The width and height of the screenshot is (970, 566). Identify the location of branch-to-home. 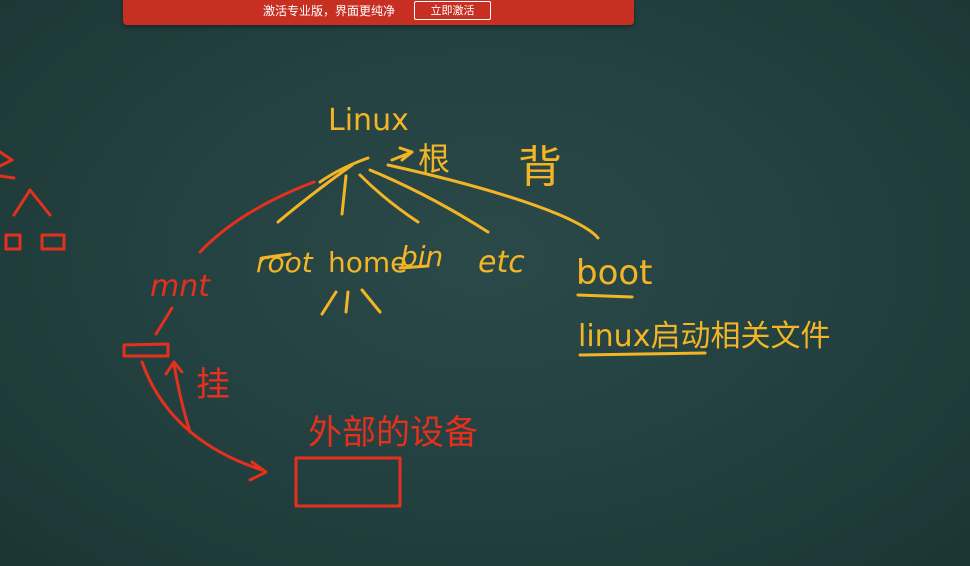
(344, 195).